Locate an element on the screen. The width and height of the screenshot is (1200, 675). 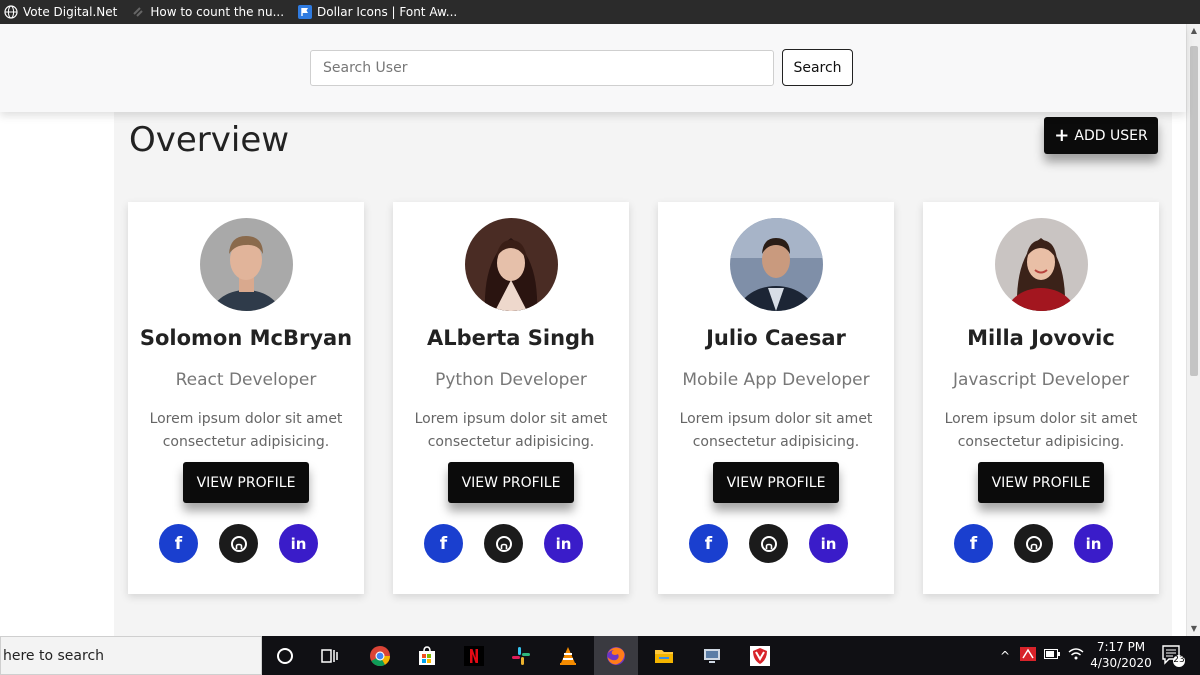
user-role: Mobile App Developer is located at coordinates (776, 380).